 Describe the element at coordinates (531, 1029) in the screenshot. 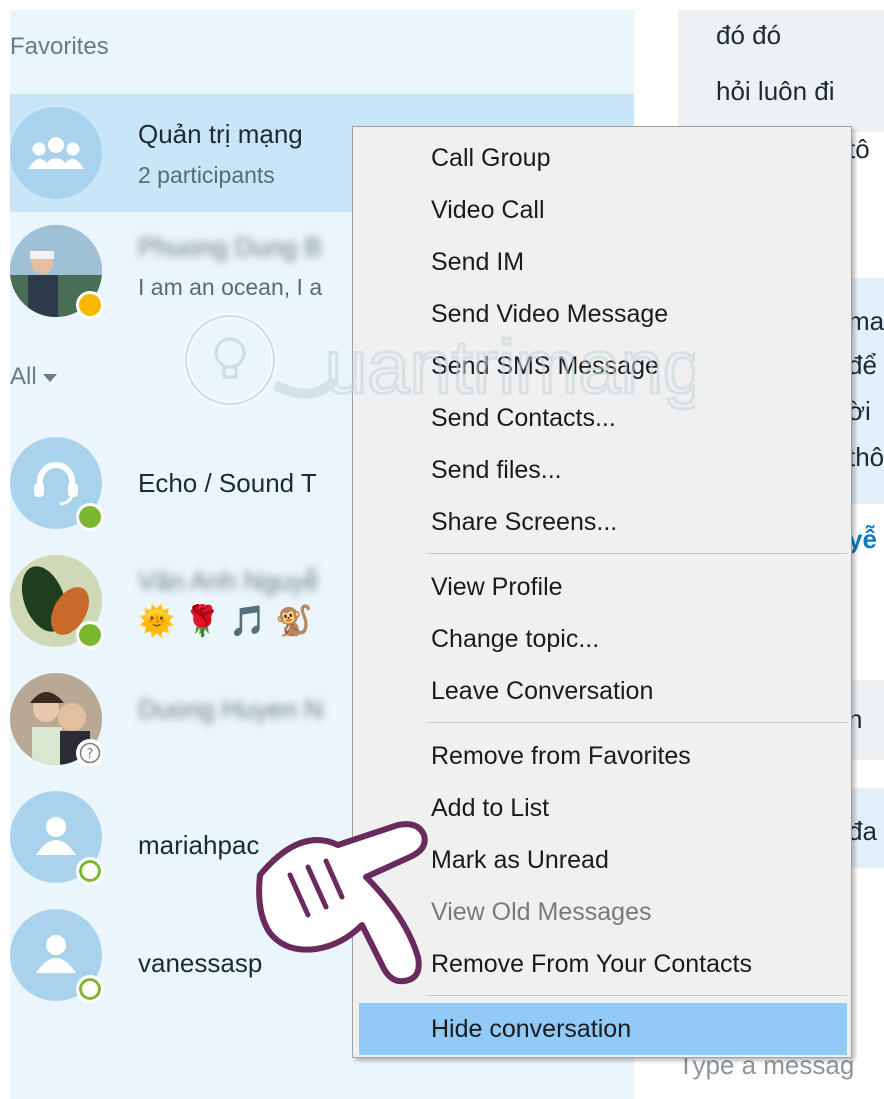

I see `menu-item-label: Hide conversation` at that location.